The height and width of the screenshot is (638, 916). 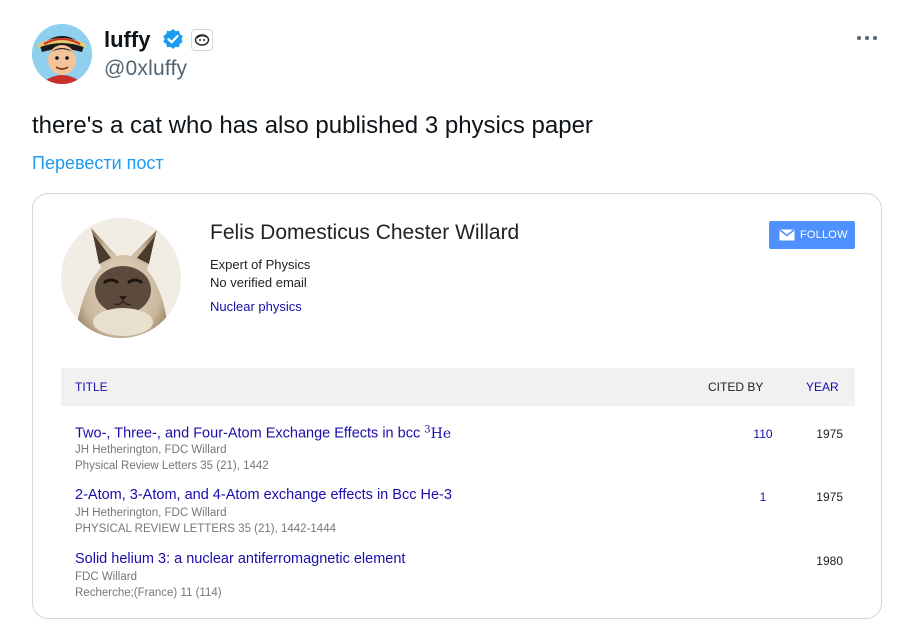 What do you see at coordinates (867, 38) in the screenshot?
I see `more-icon` at bounding box center [867, 38].